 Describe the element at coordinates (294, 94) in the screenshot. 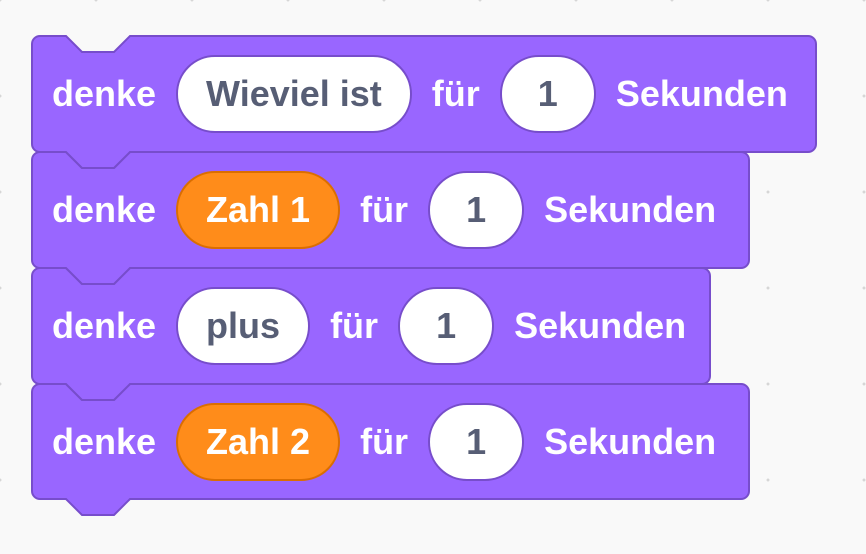

I see `message-input: Wieviel ist` at that location.